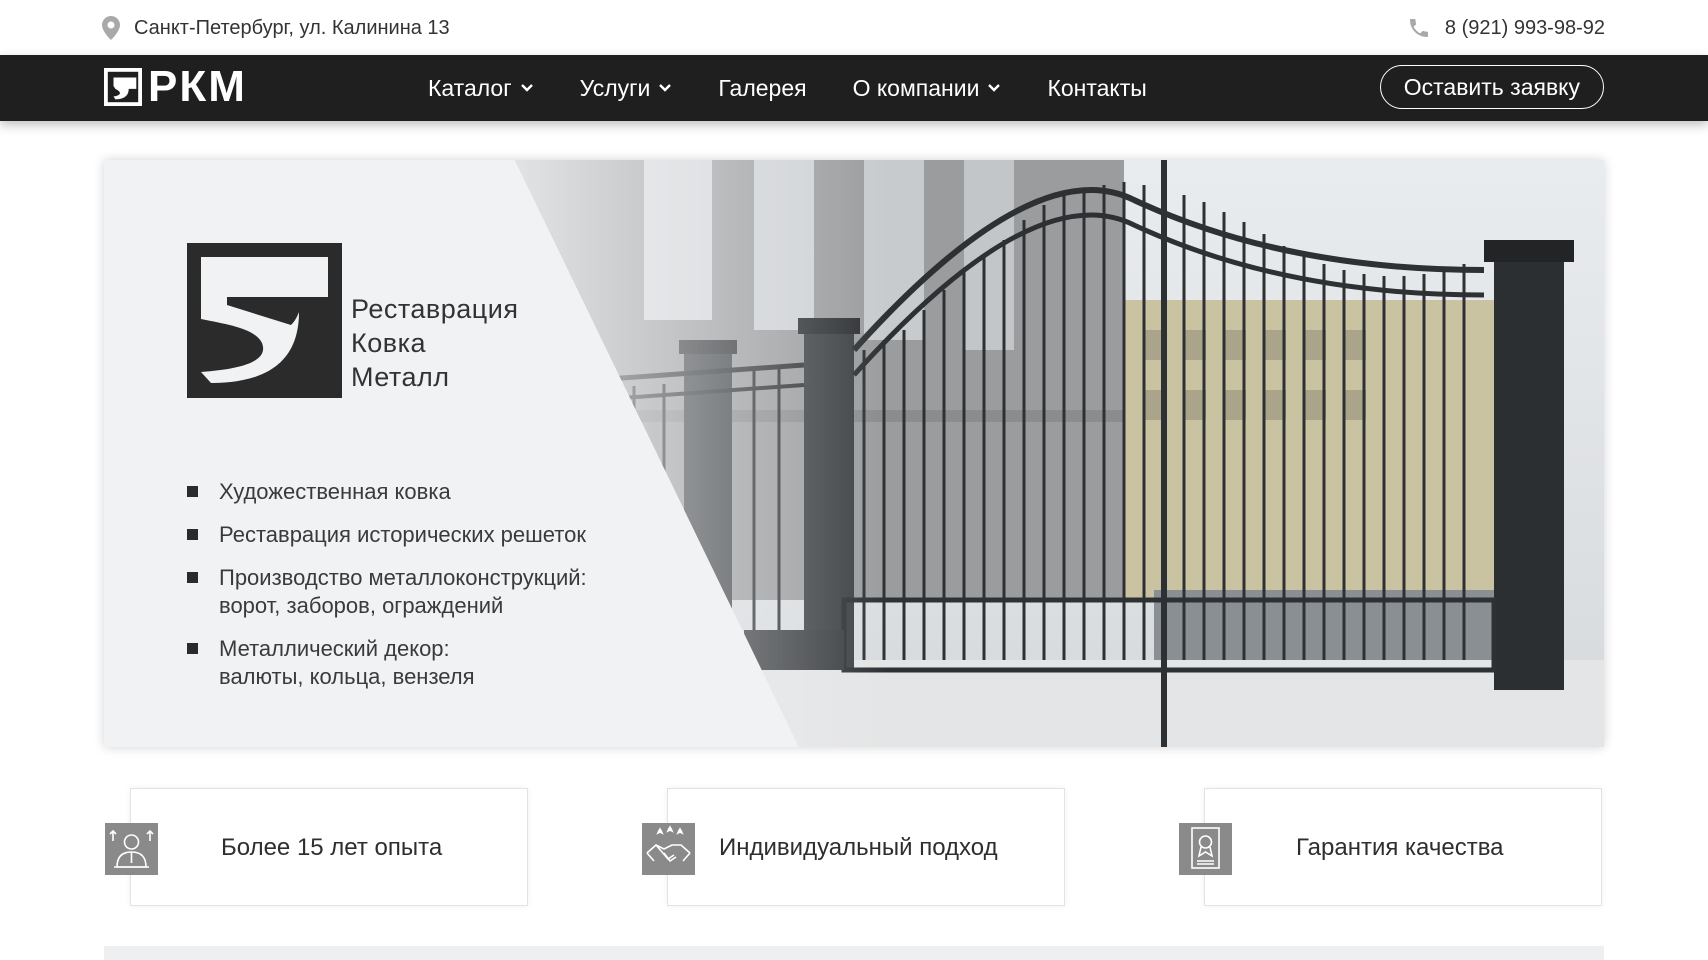 The height and width of the screenshot is (960, 1708). I want to click on feature-card-quality: Гарантия качества, so click(1390, 847).